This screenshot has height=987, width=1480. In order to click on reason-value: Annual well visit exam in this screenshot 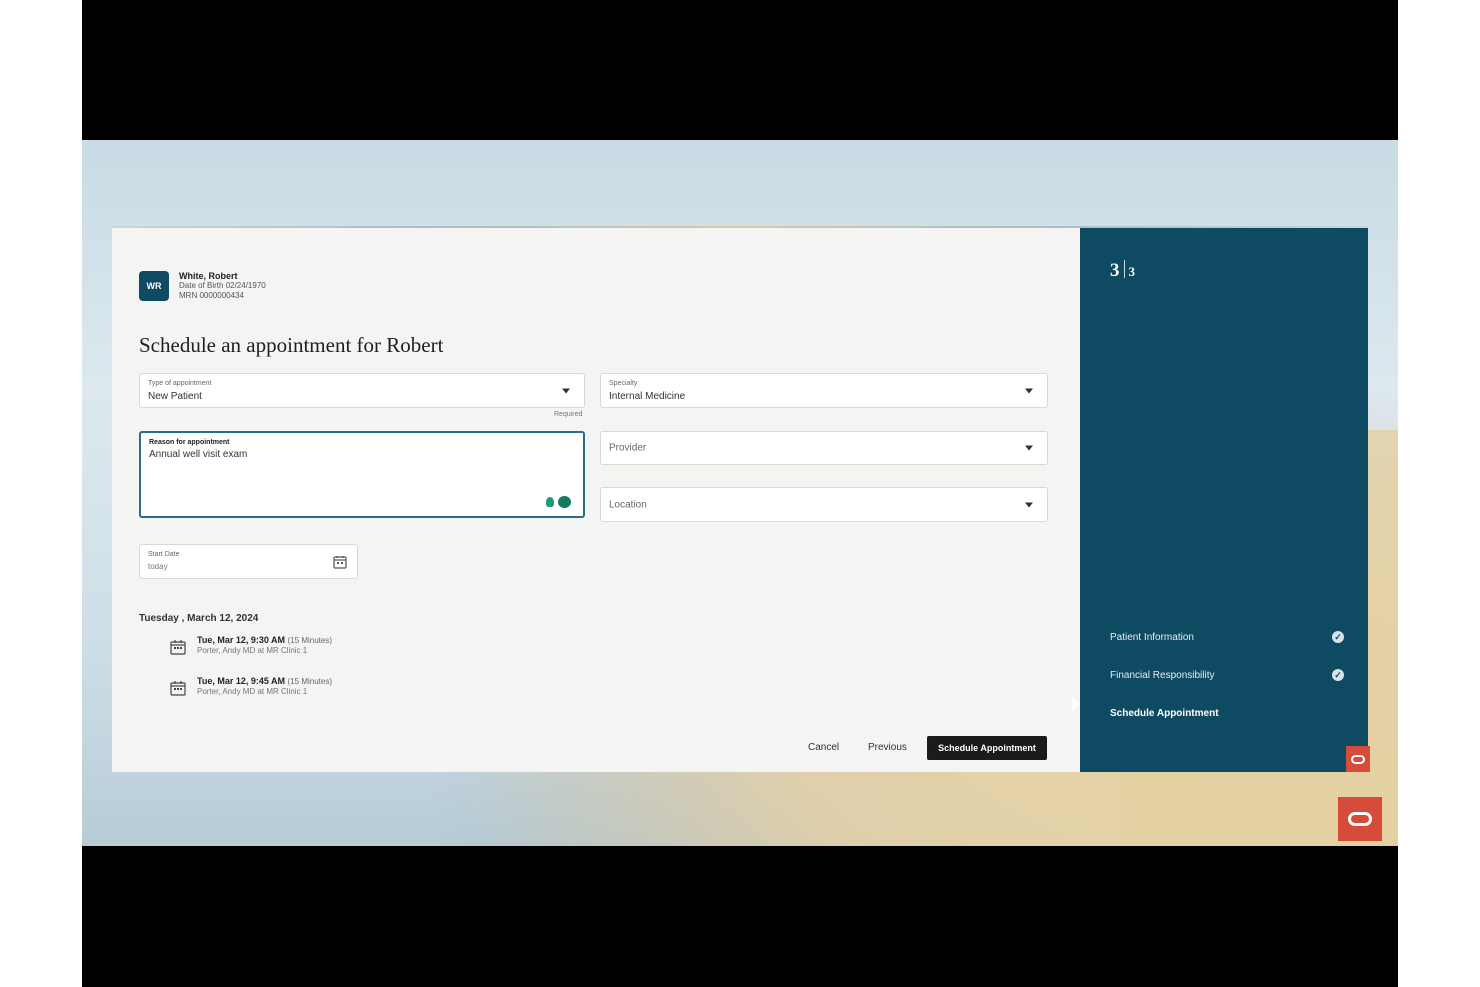, I will do `click(198, 454)`.